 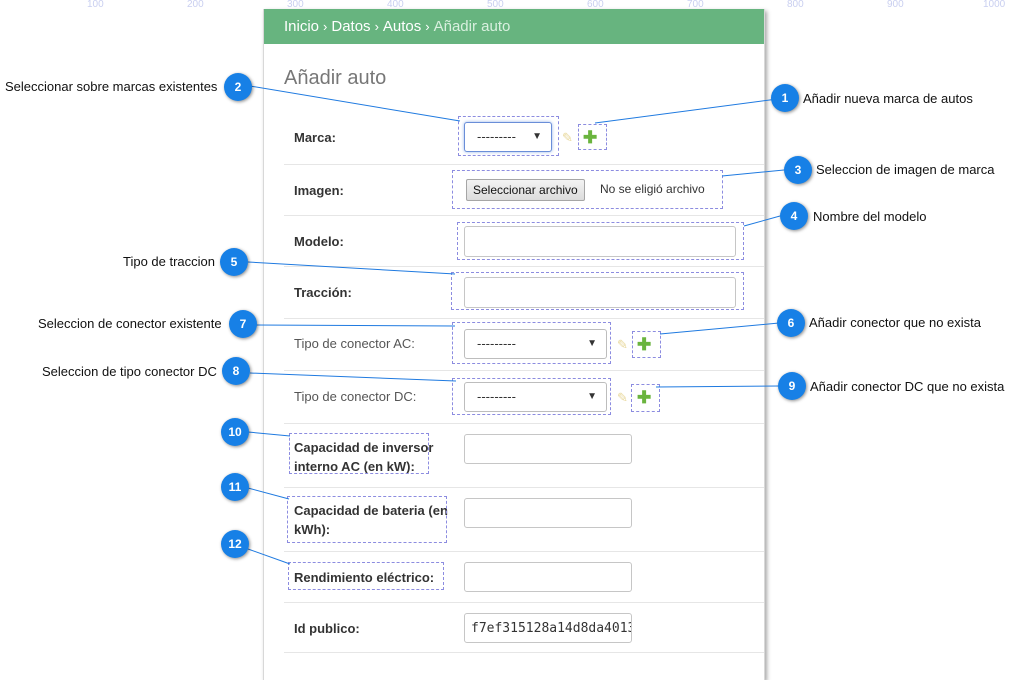 What do you see at coordinates (791, 323) in the screenshot?
I see `callout-badge-6: 6` at bounding box center [791, 323].